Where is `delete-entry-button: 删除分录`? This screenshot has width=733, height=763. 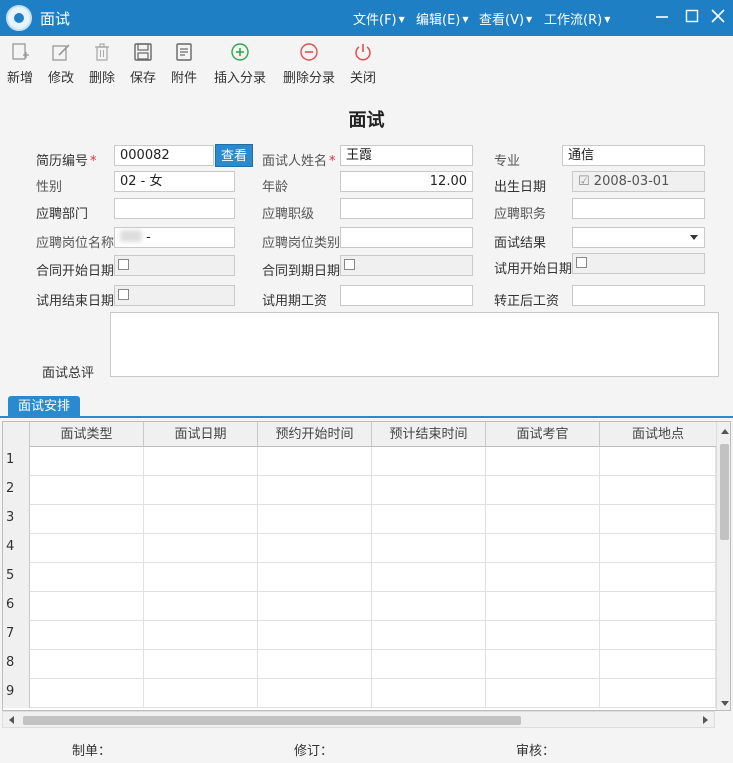 delete-entry-button: 删除分录 is located at coordinates (309, 64).